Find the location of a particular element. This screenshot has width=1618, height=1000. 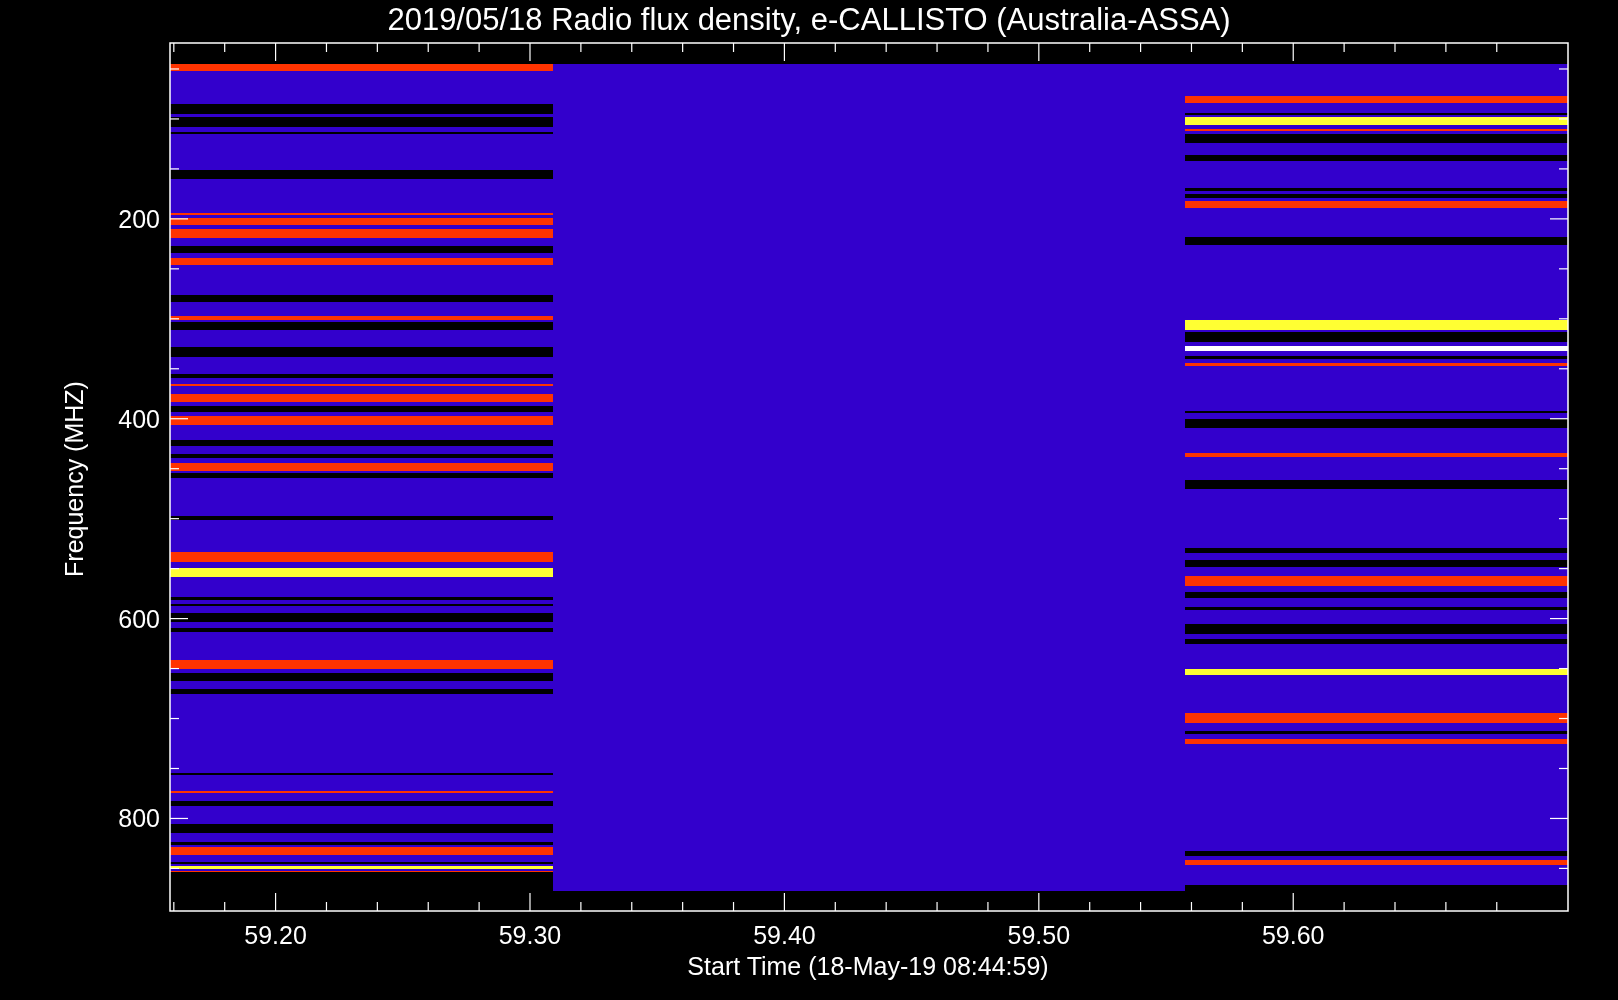

axis-tick-label: 400 is located at coordinates (139, 418).